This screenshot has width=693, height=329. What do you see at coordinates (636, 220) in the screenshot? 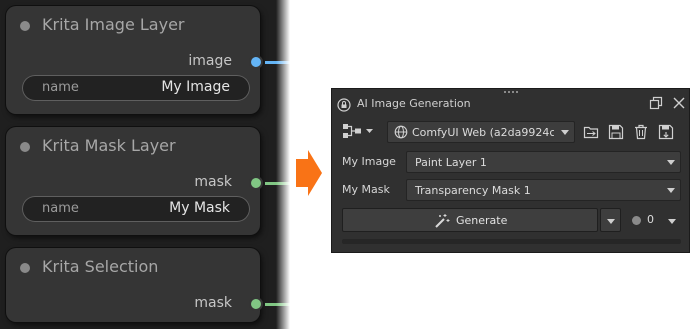
I see `queue-status-icon` at bounding box center [636, 220].